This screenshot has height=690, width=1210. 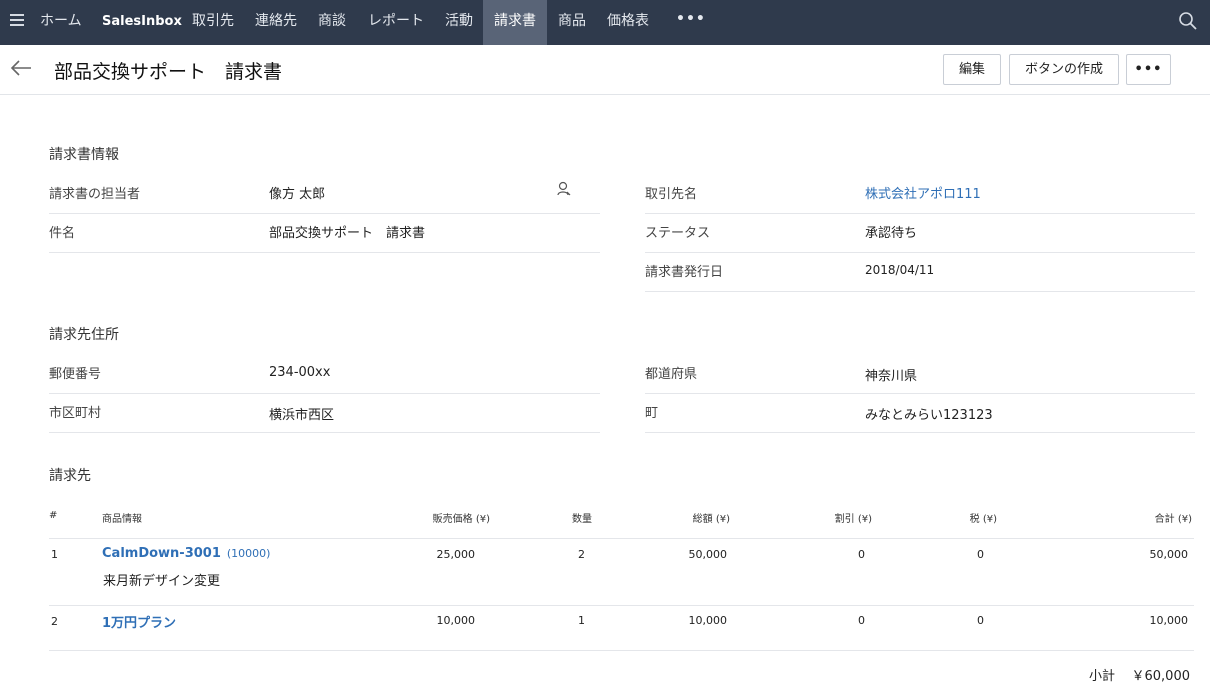 What do you see at coordinates (515, 22) in the screenshot?
I see `nav-item-invoices: 請求書` at bounding box center [515, 22].